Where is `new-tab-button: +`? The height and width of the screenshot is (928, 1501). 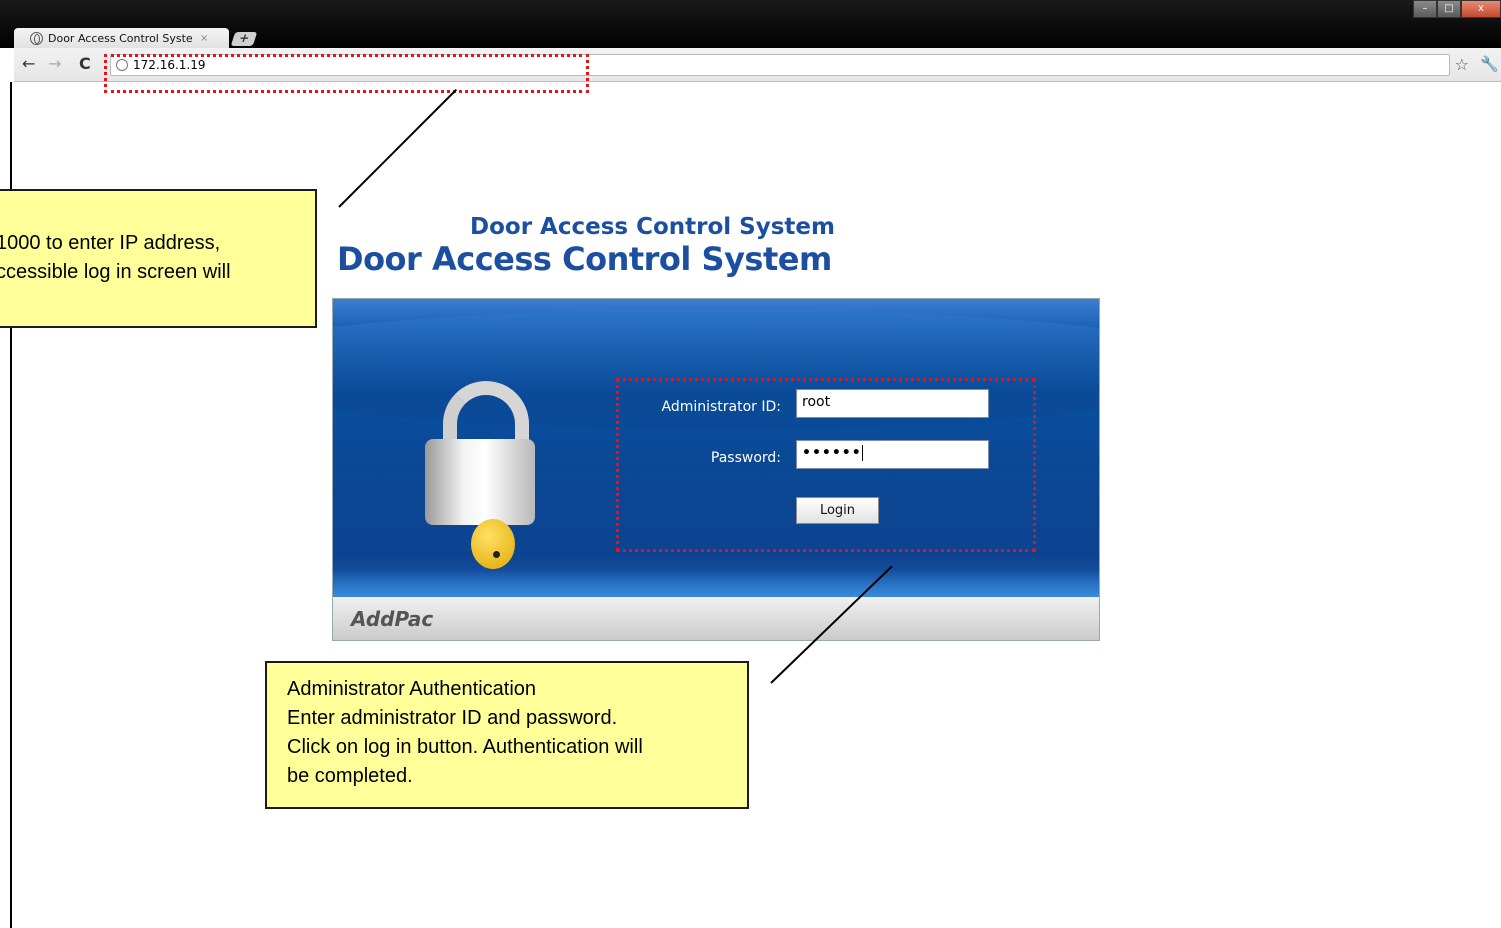
new-tab-button: + is located at coordinates (244, 38).